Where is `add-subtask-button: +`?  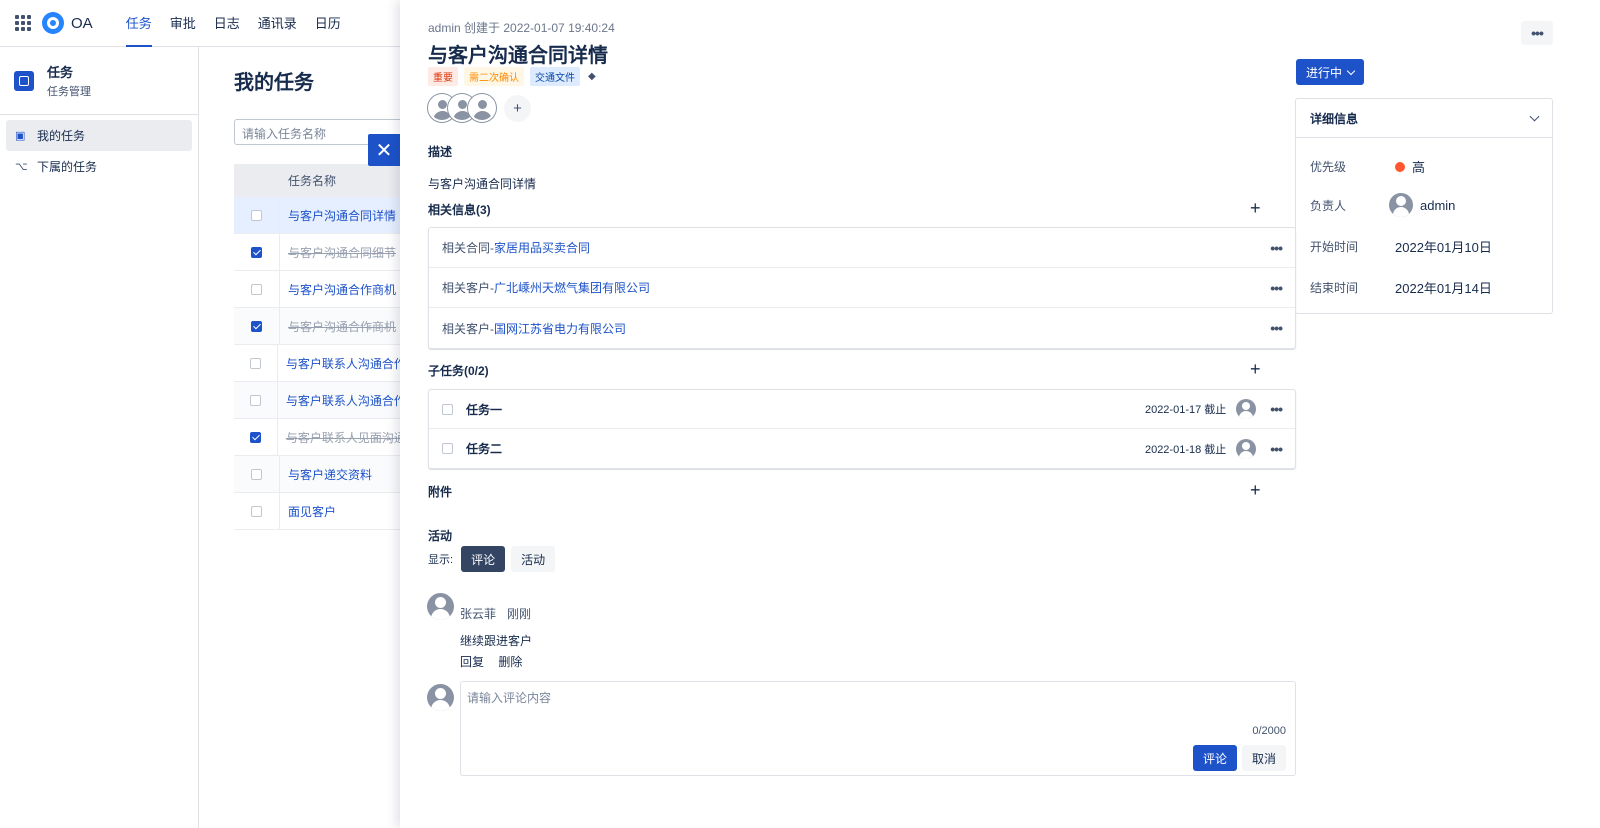
add-subtask-button: + is located at coordinates (1257, 369).